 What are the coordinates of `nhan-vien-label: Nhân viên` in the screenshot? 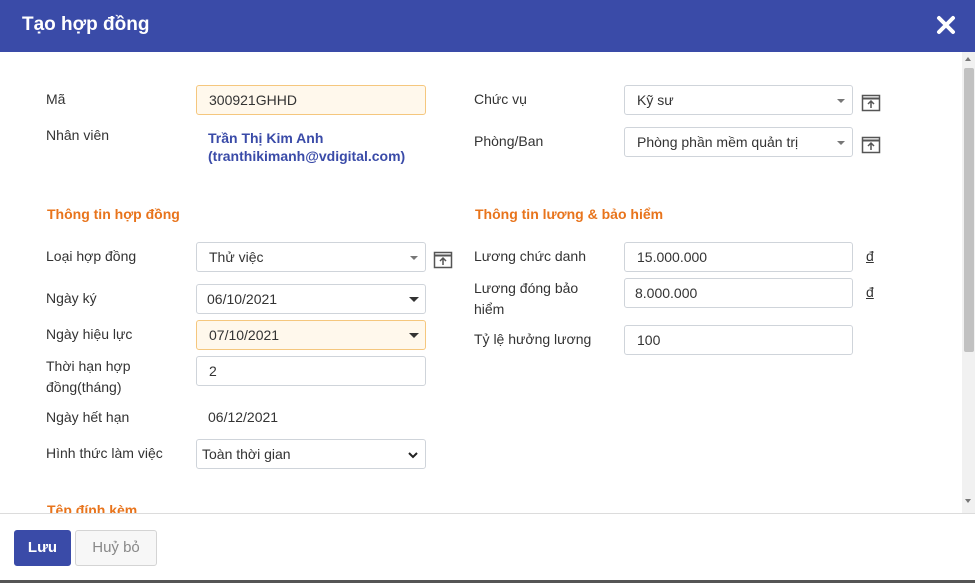 It's located at (78, 135).